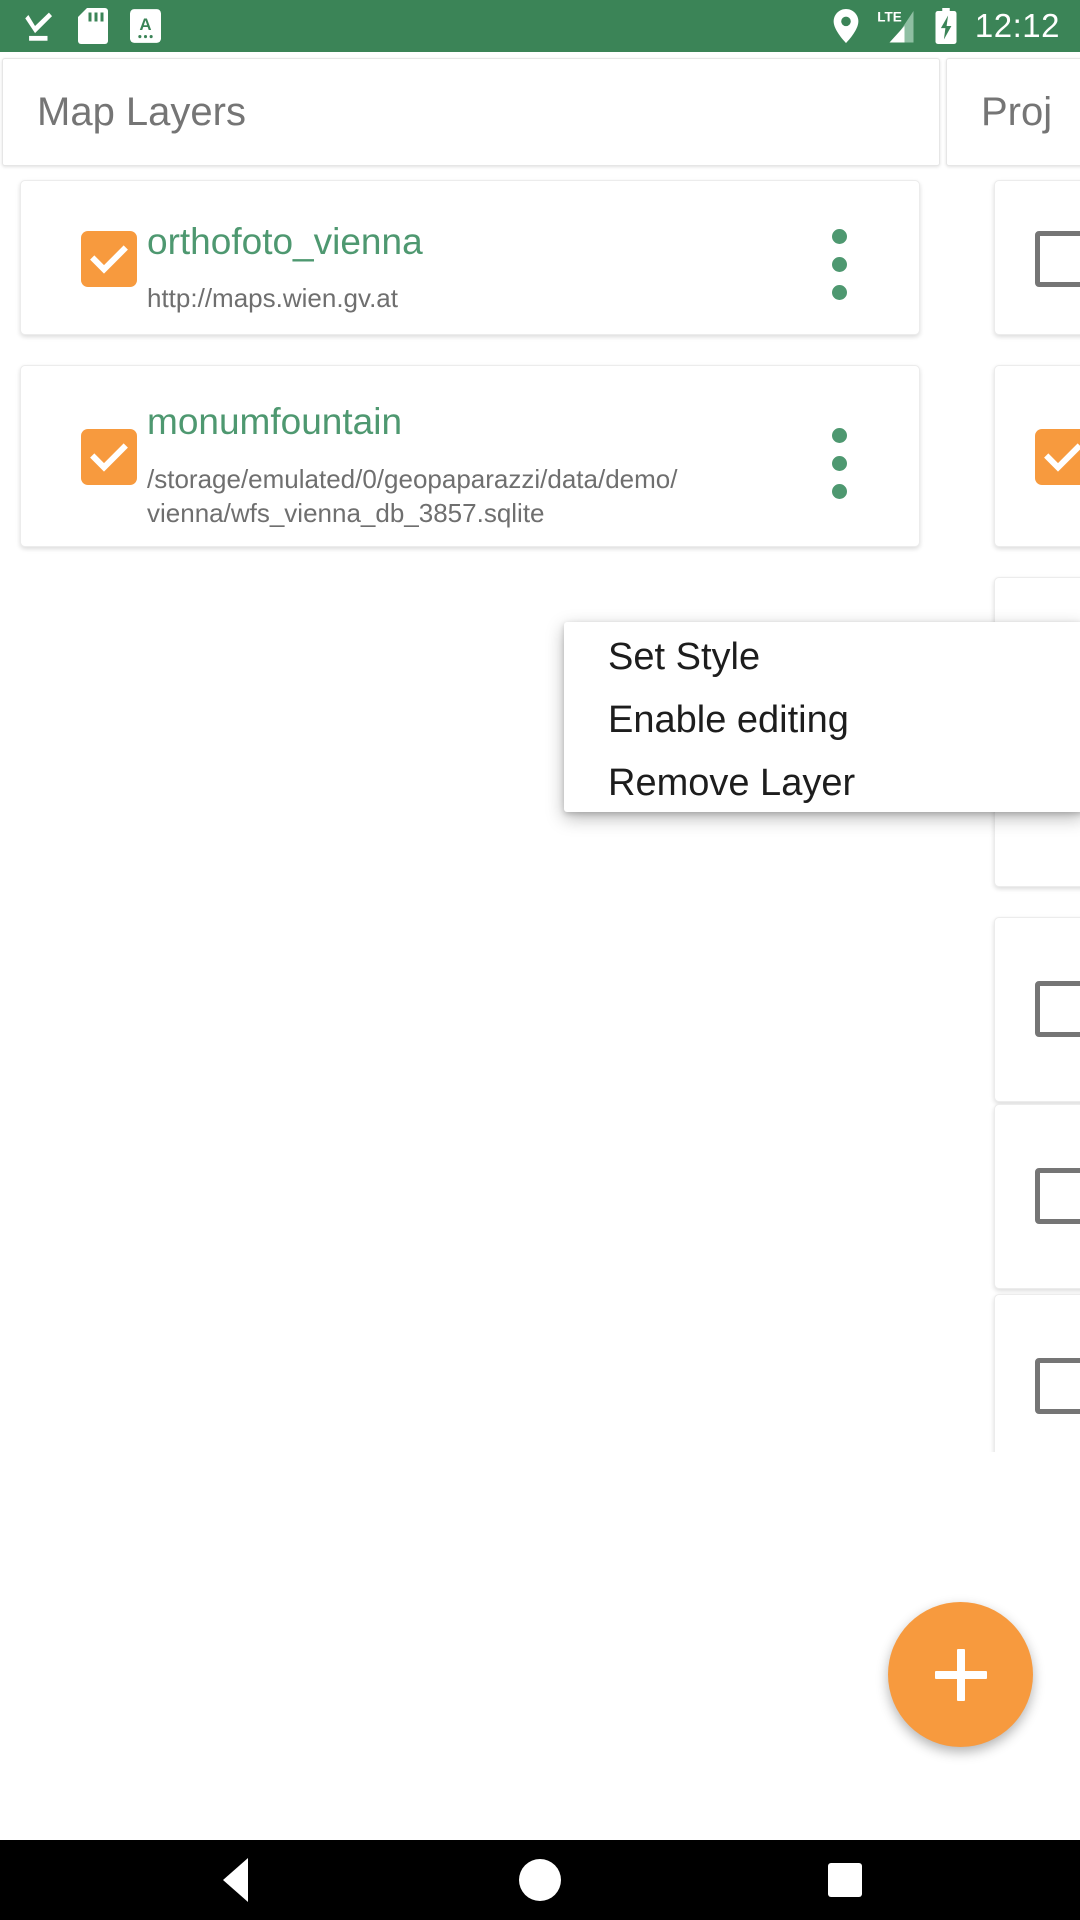 The image size is (1080, 1920). Describe the element at coordinates (1017, 111) in the screenshot. I see `tab-projects-label: Proj` at that location.